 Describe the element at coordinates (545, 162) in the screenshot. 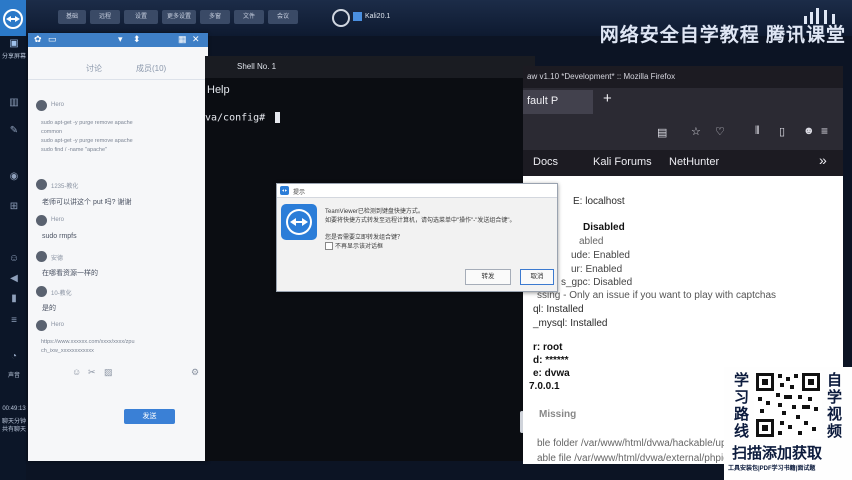

I see `bookmark-docs: Docs` at that location.